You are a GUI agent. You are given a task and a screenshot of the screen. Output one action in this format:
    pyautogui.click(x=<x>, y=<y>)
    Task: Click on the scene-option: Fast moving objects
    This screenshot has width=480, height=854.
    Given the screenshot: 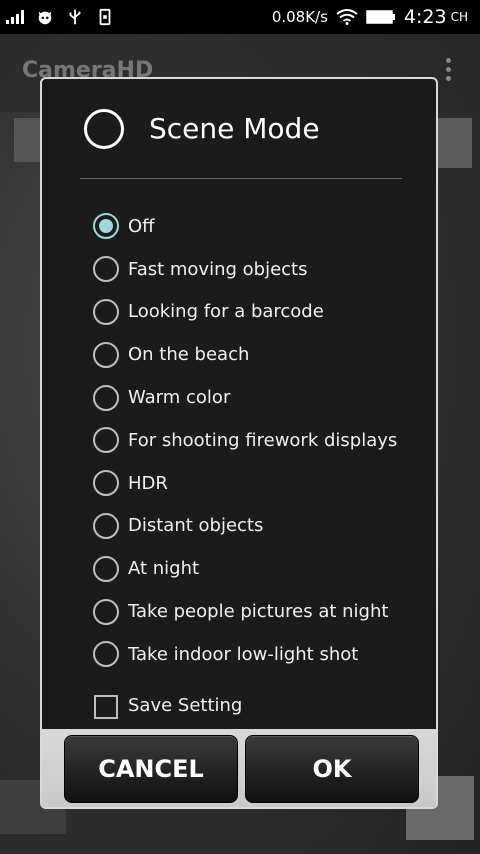 What is the action you would take?
    pyautogui.click(x=239, y=269)
    